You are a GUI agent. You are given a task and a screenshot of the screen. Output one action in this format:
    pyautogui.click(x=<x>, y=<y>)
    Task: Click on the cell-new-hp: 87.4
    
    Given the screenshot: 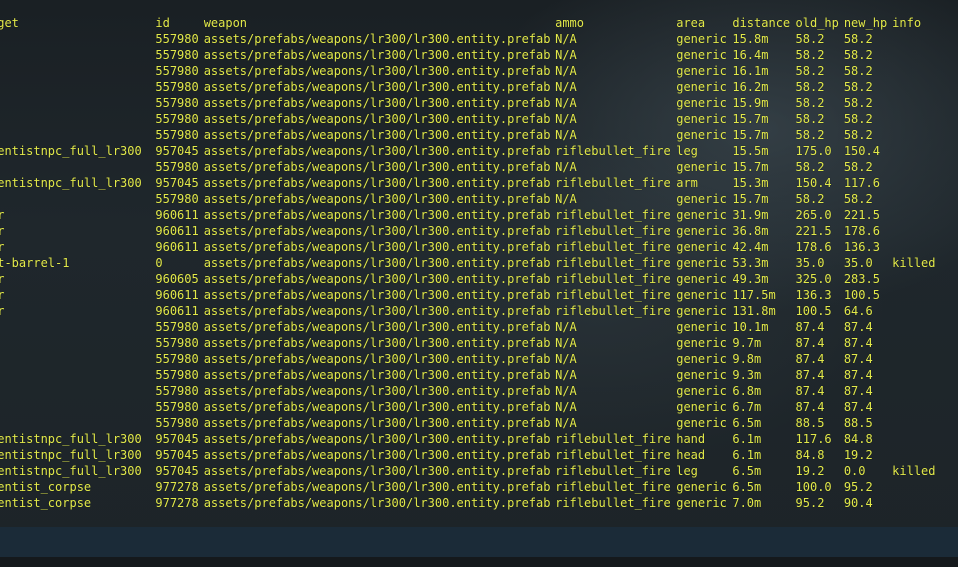 What is the action you would take?
    pyautogui.click(x=858, y=327)
    